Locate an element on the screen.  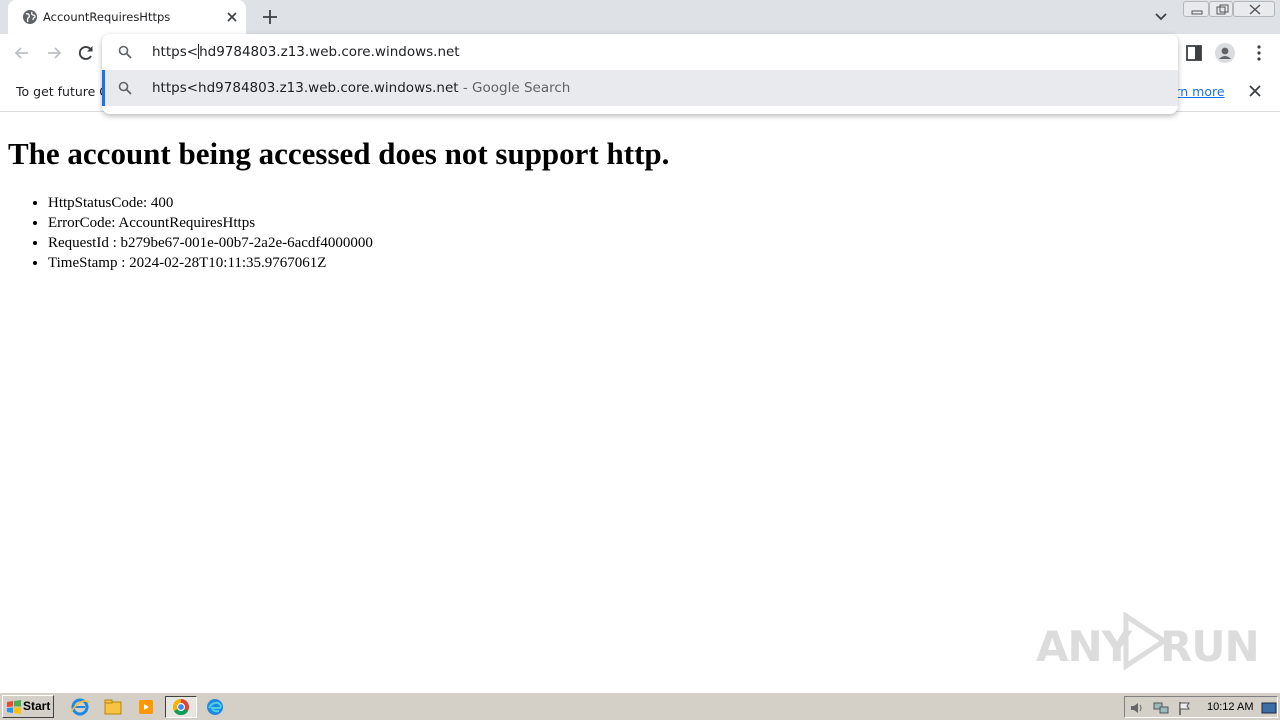
chrome-taskbar-button is located at coordinates (181, 707).